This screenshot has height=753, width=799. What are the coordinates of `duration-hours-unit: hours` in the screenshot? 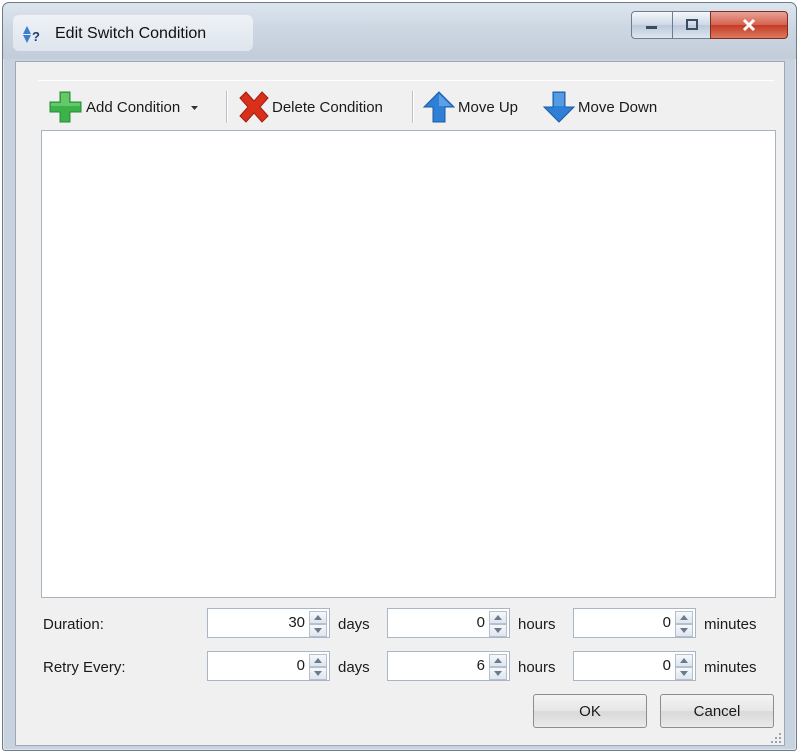 It's located at (537, 624).